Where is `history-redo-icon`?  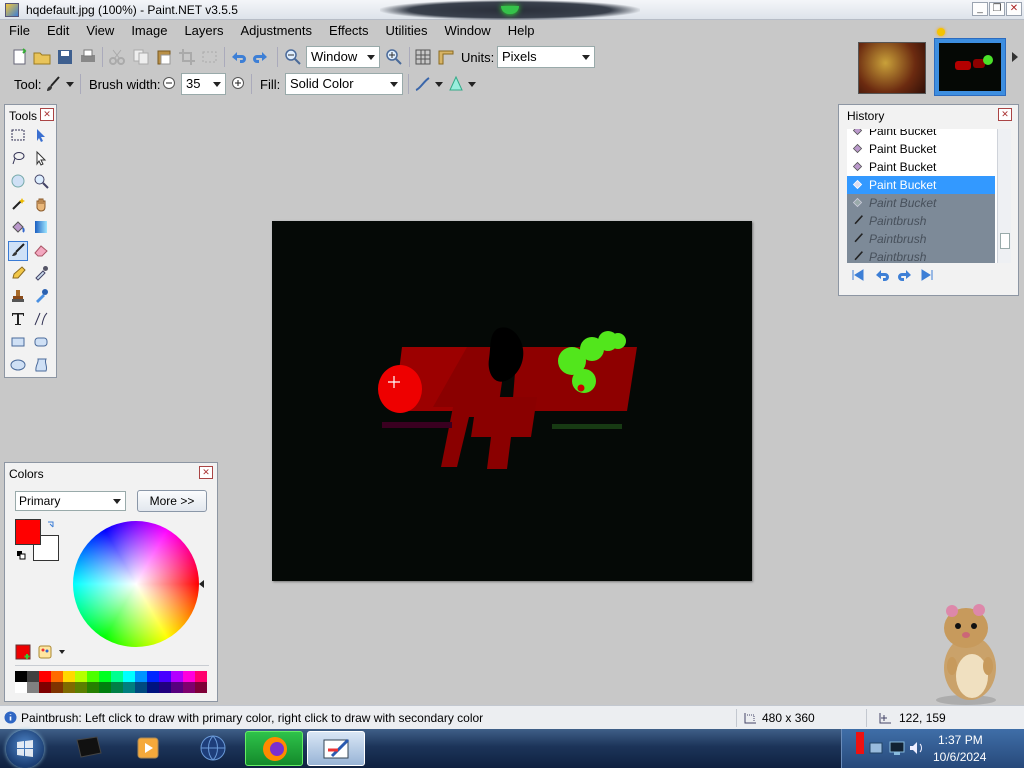 history-redo-icon is located at coordinates (905, 275).